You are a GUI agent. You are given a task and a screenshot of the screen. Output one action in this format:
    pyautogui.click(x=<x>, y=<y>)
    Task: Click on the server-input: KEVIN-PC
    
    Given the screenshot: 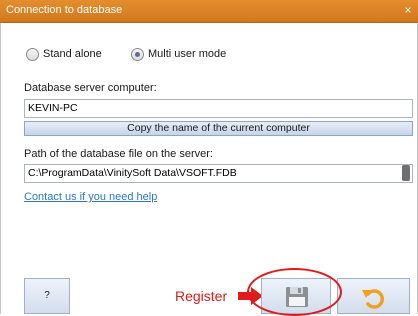 What is the action you would take?
    pyautogui.click(x=218, y=108)
    